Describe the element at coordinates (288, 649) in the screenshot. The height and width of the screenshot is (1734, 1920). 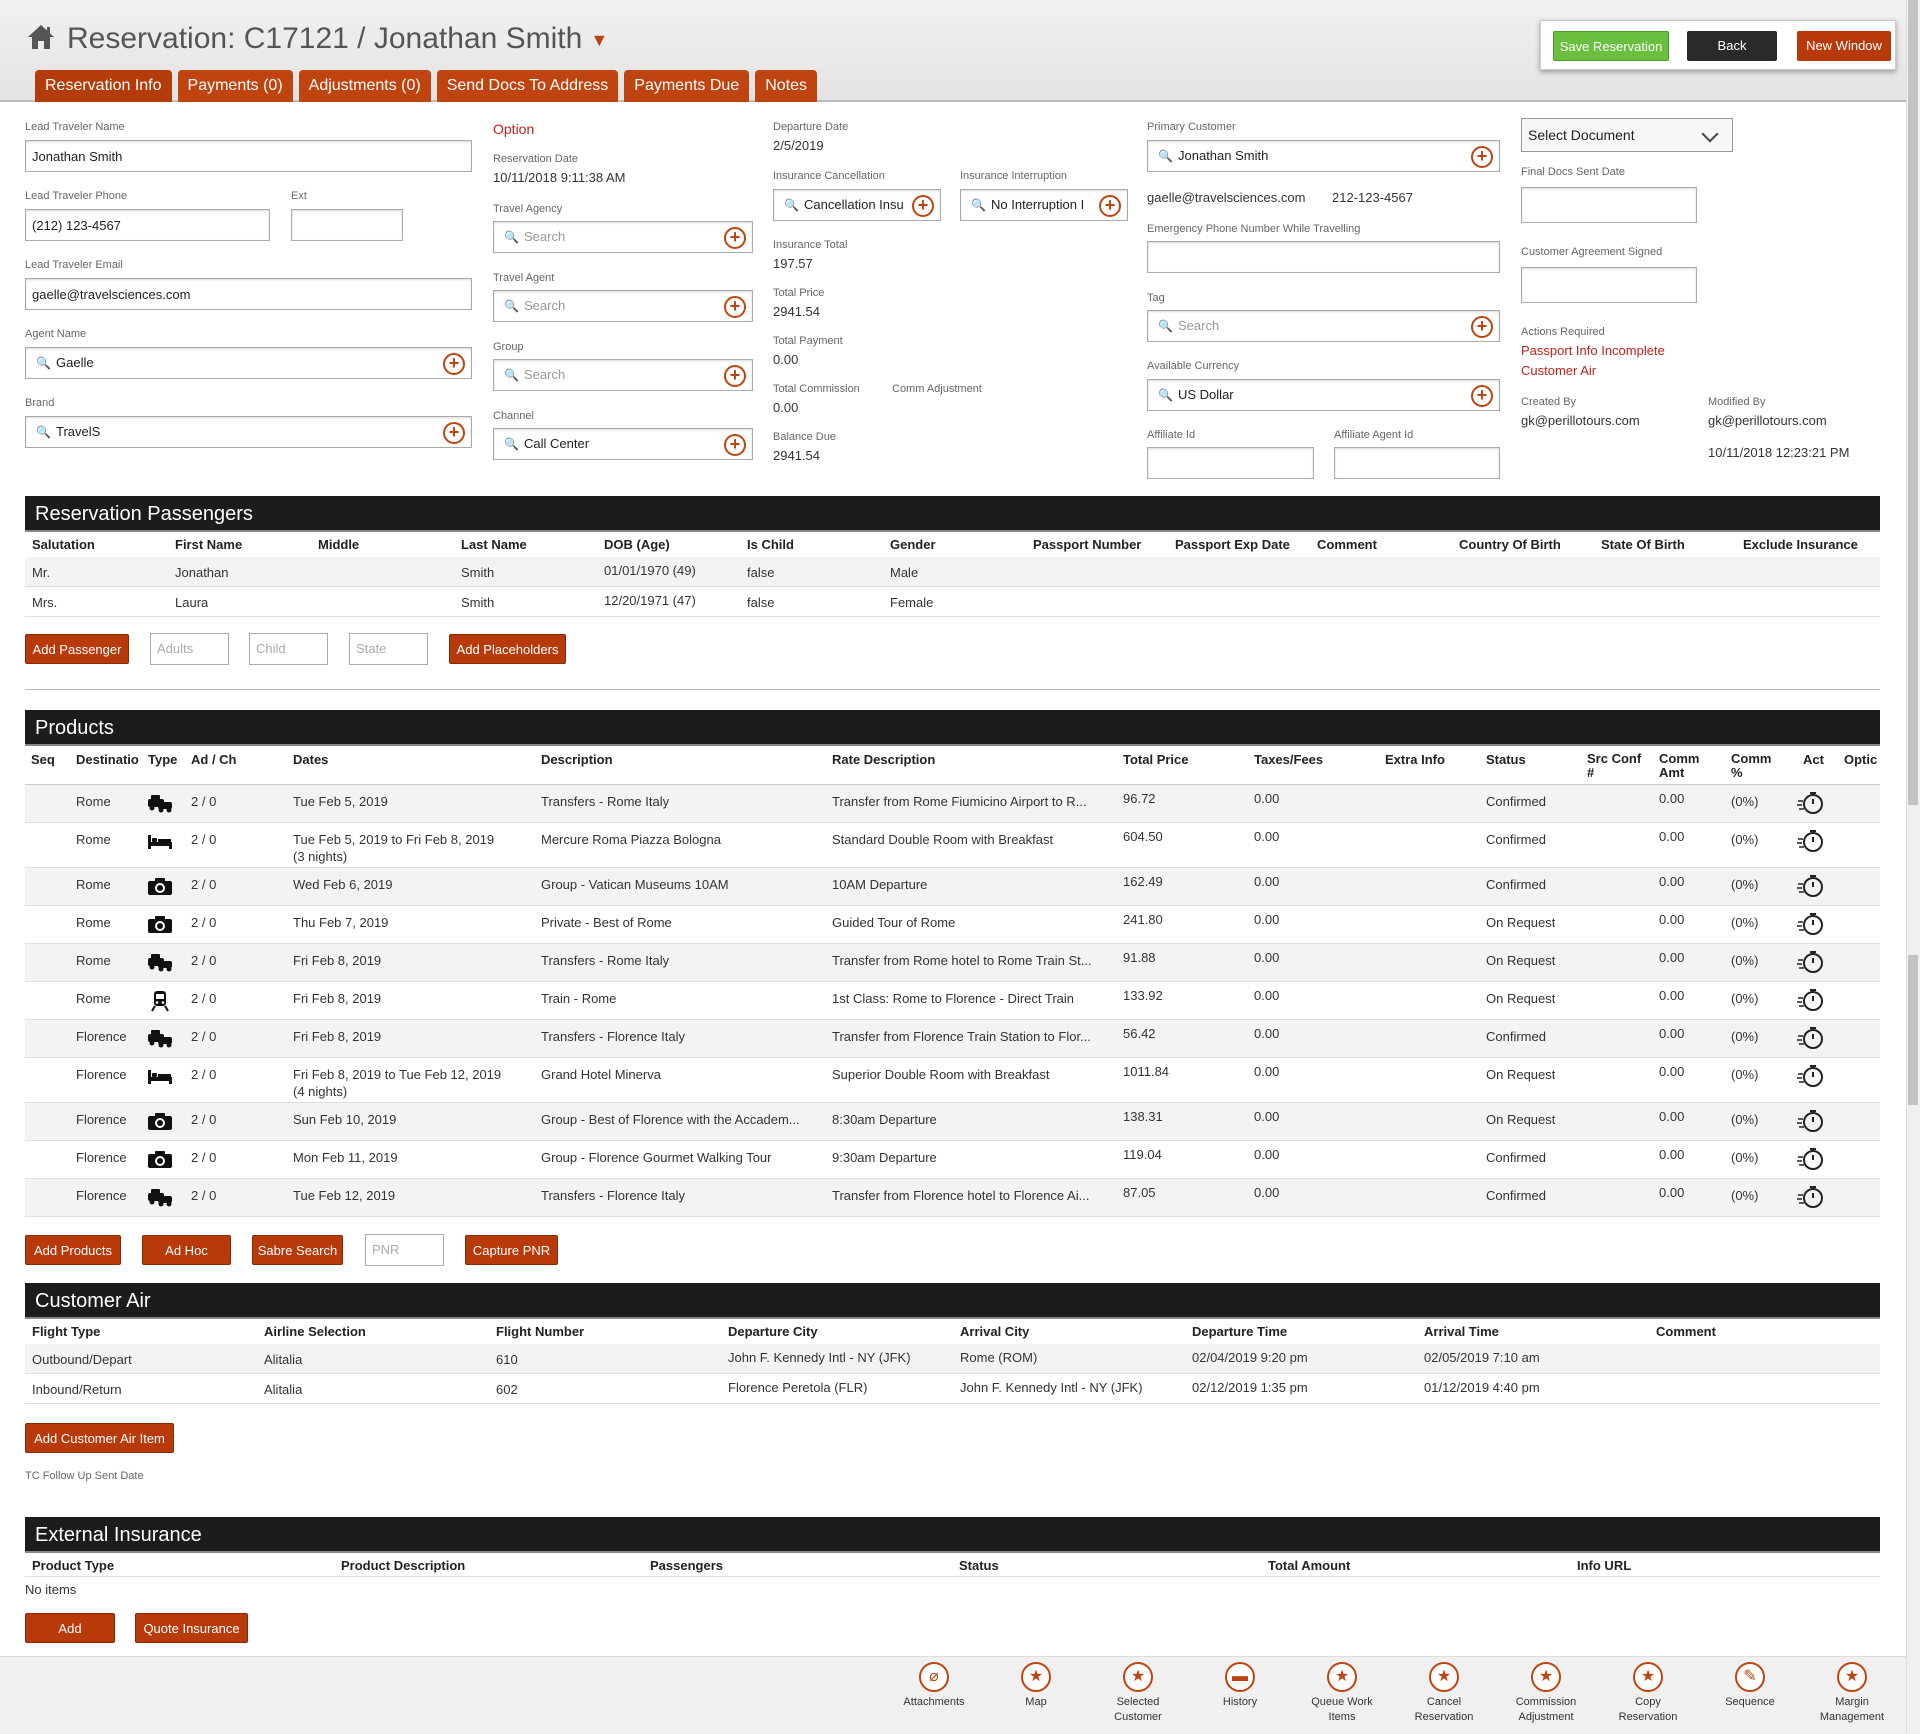
I see `child-input: Child` at that location.